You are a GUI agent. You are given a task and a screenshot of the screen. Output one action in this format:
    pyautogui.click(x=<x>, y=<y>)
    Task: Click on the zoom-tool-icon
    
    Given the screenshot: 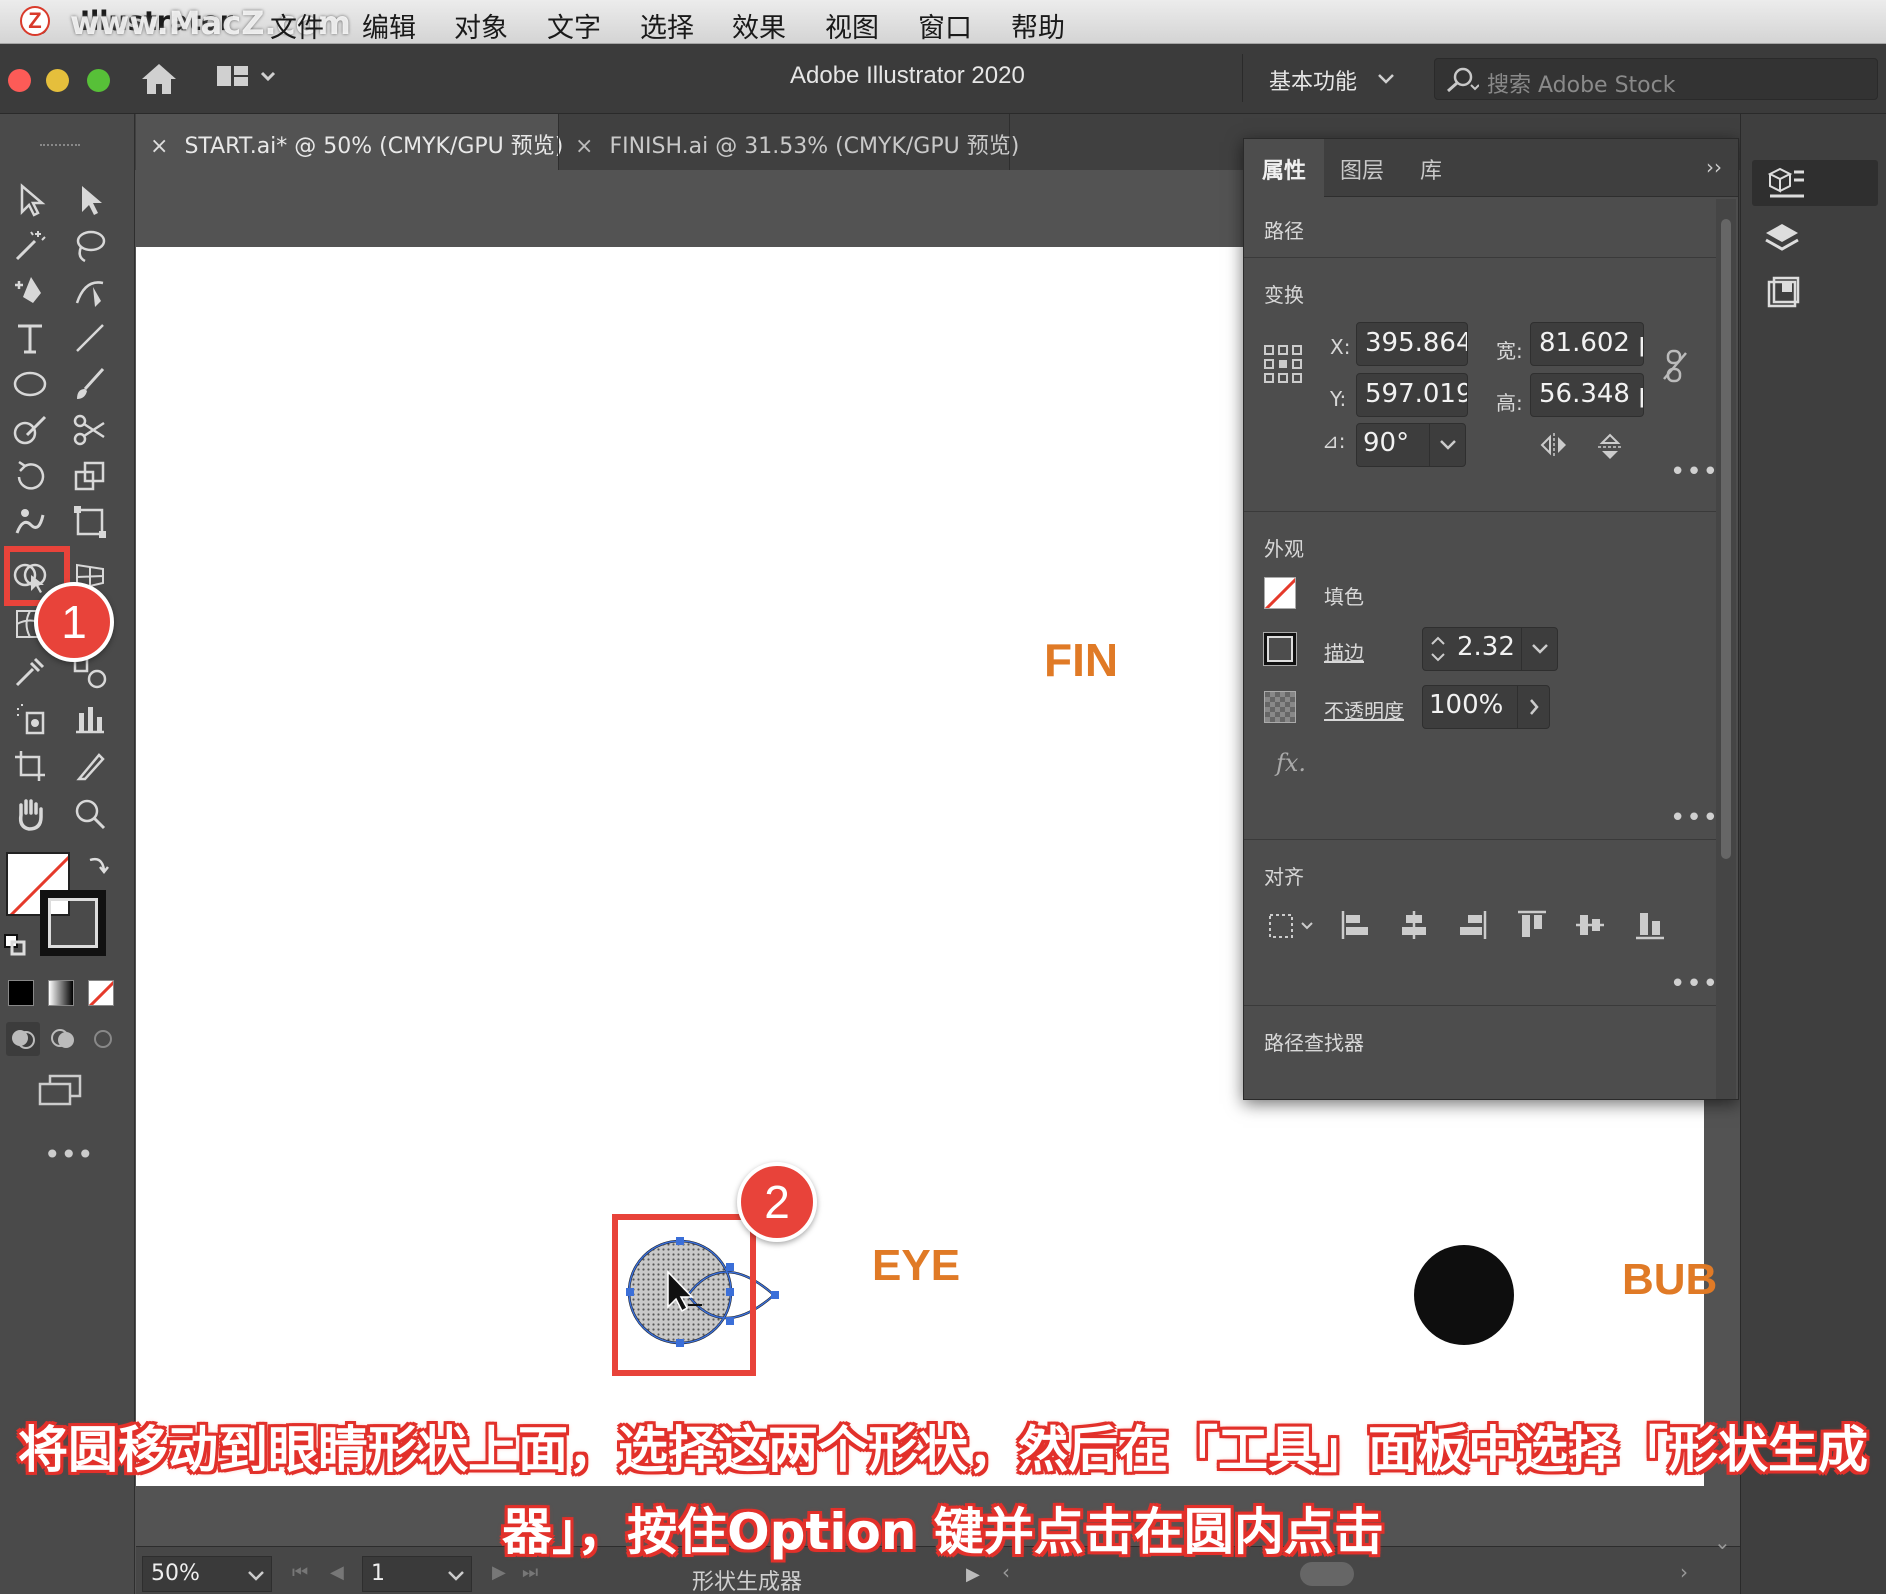 What is the action you would take?
    pyautogui.click(x=90, y=814)
    